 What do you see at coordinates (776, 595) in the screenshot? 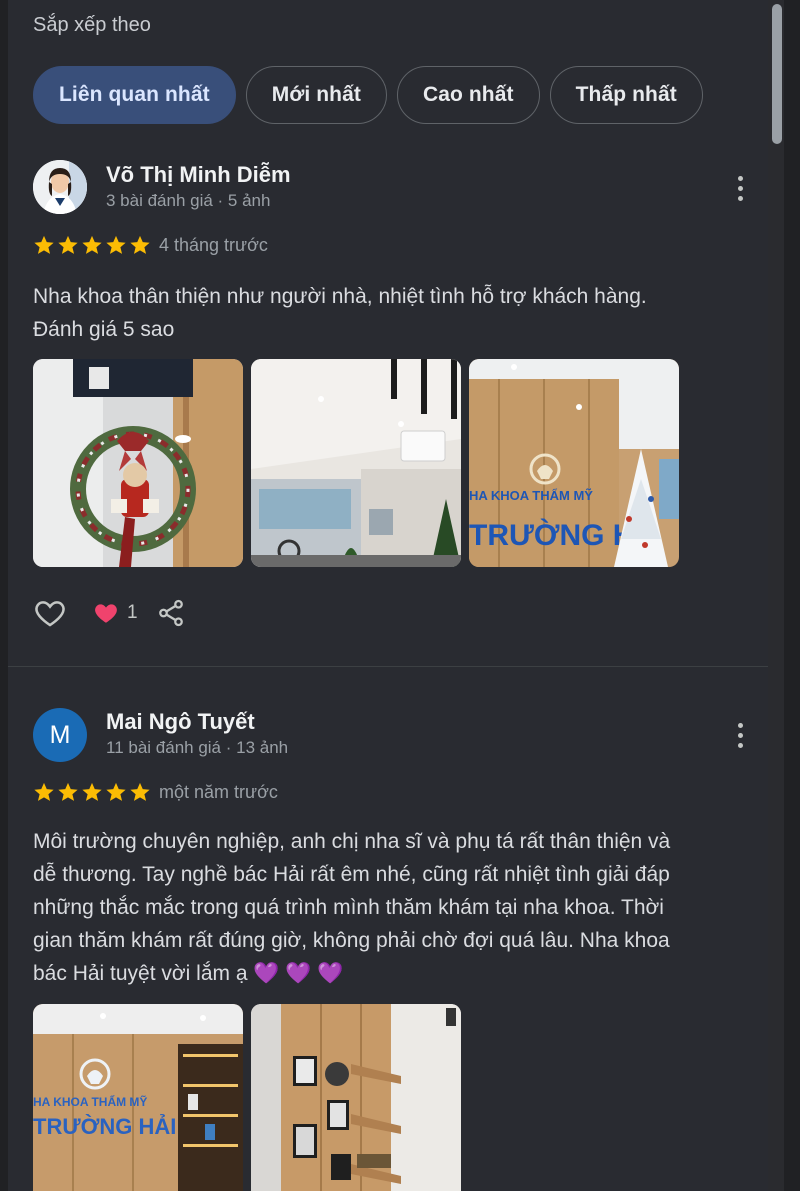
I see `scrollbar` at bounding box center [776, 595].